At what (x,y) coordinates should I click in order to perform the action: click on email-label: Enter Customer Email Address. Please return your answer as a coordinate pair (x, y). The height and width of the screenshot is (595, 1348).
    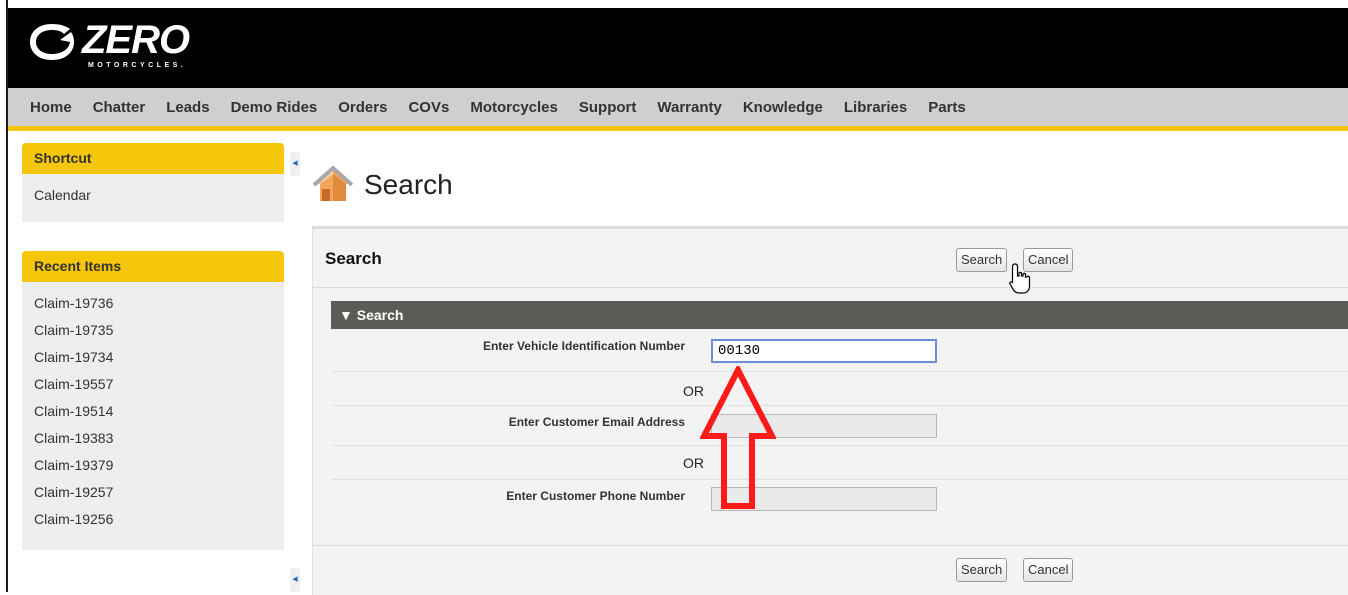
    Looking at the image, I should click on (596, 422).